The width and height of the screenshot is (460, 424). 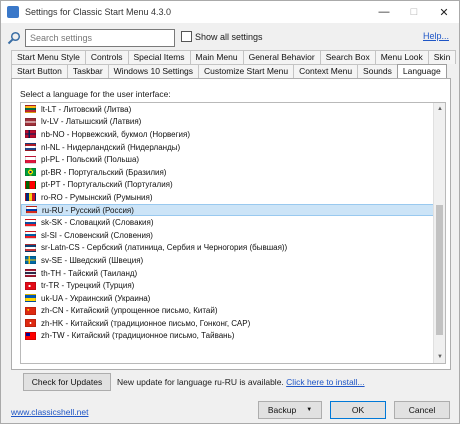 I want to click on tab-sounds: Sounds, so click(x=377, y=71).